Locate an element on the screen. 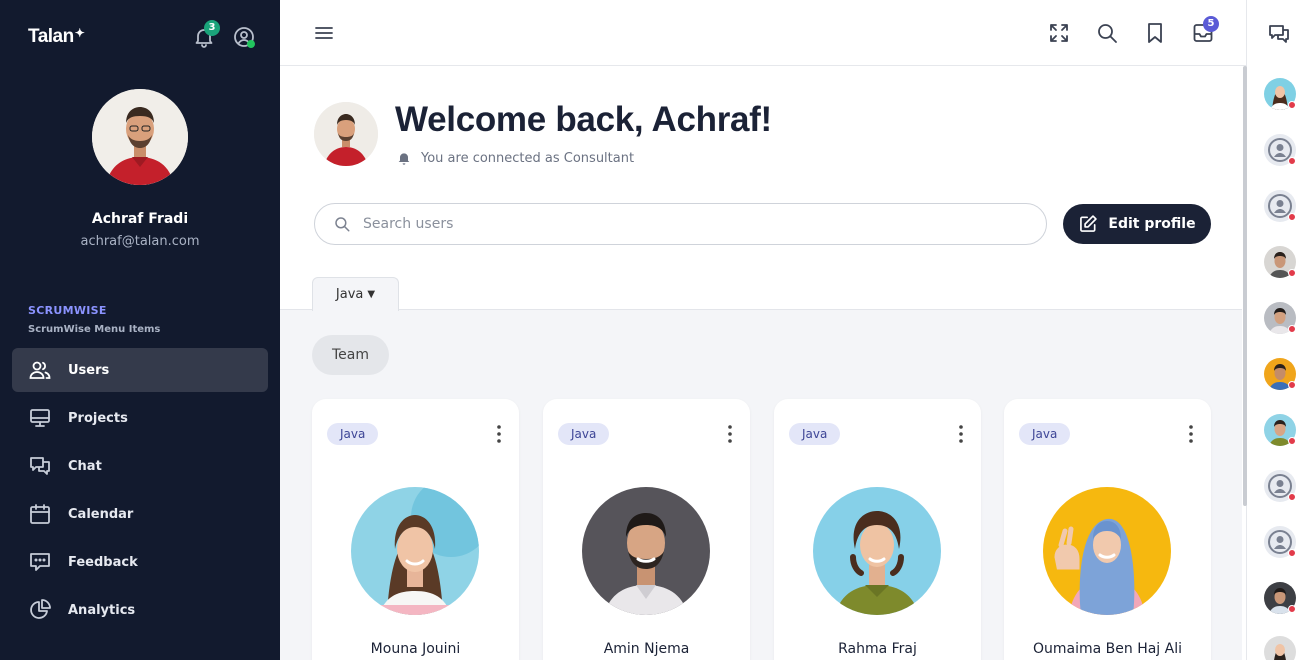 This screenshot has width=1310, height=660. sidebar-item-label: Chat is located at coordinates (85, 466).